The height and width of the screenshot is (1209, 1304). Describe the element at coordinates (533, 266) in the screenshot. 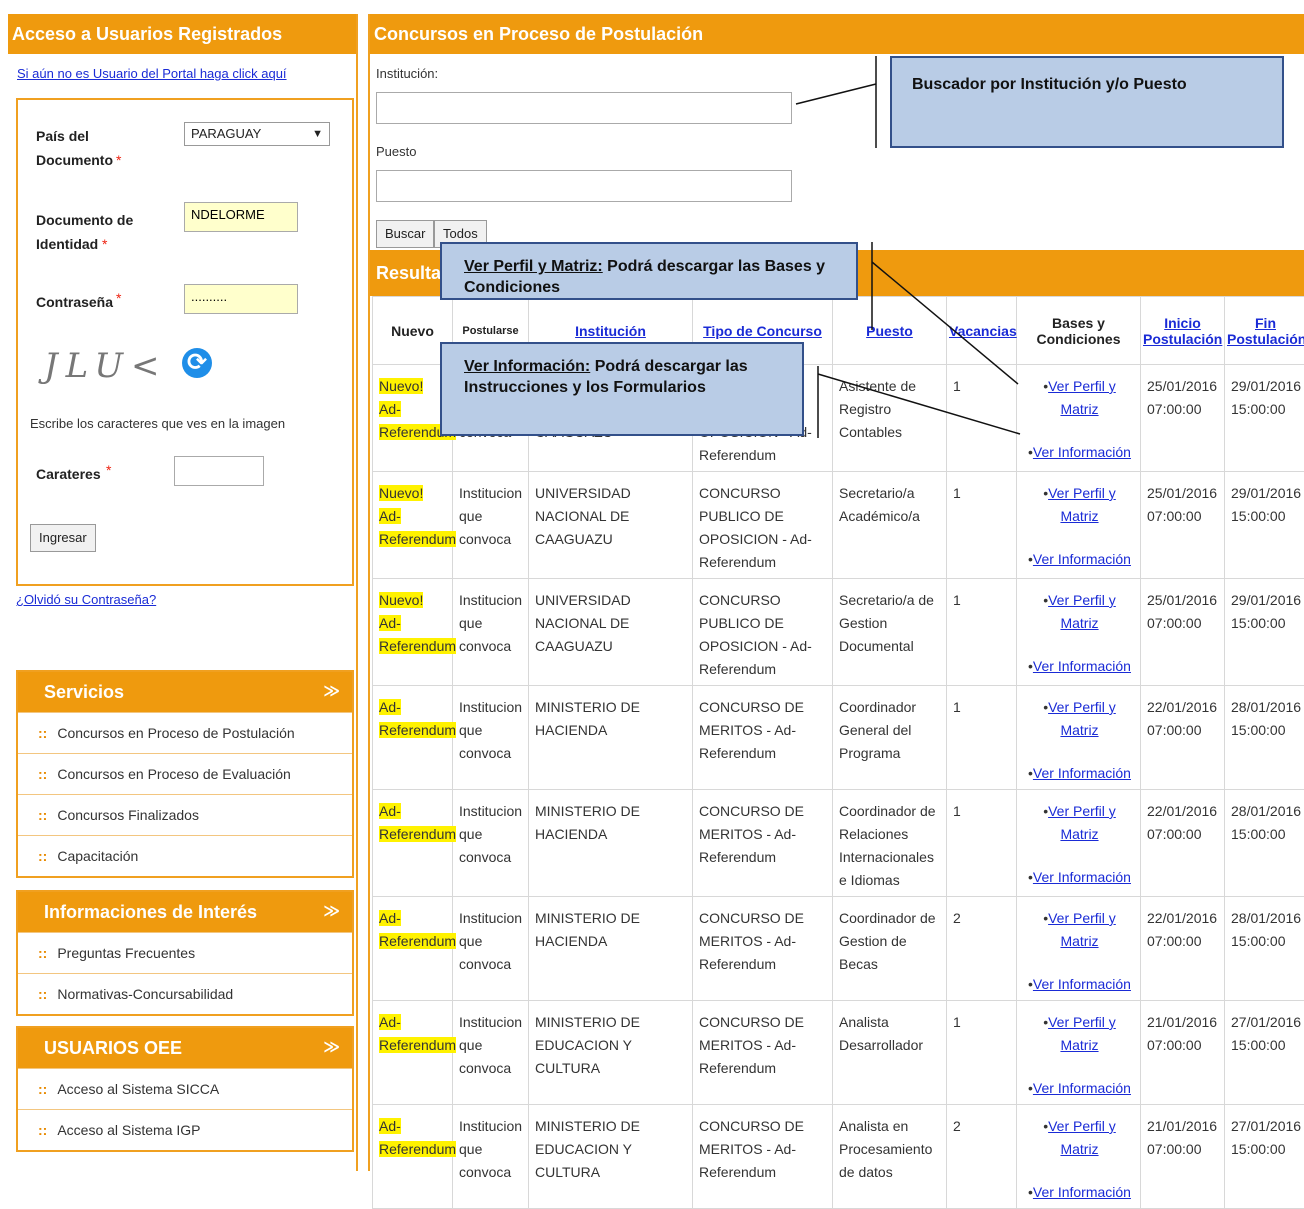

I see `callout-title: Ver Perfil y Matriz:` at that location.